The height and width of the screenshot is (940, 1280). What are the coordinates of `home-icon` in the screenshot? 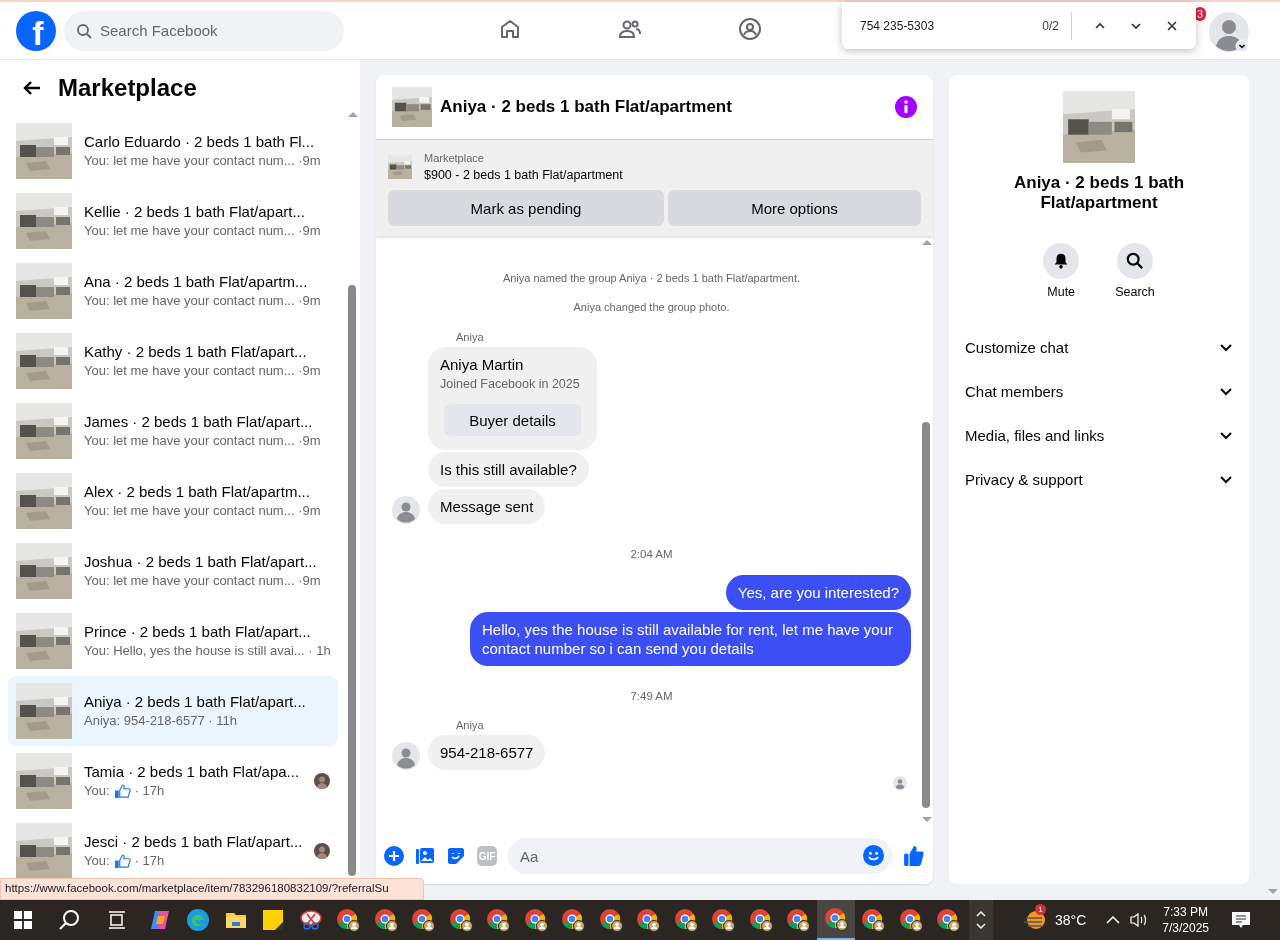 It's located at (510, 29).